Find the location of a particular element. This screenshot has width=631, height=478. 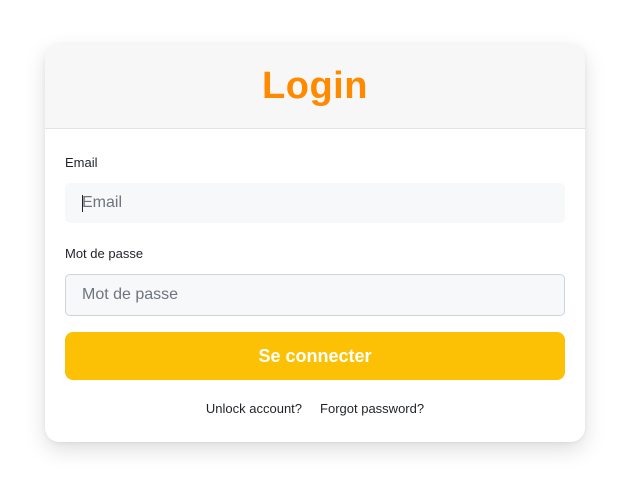

page-title: Login is located at coordinates (315, 85).